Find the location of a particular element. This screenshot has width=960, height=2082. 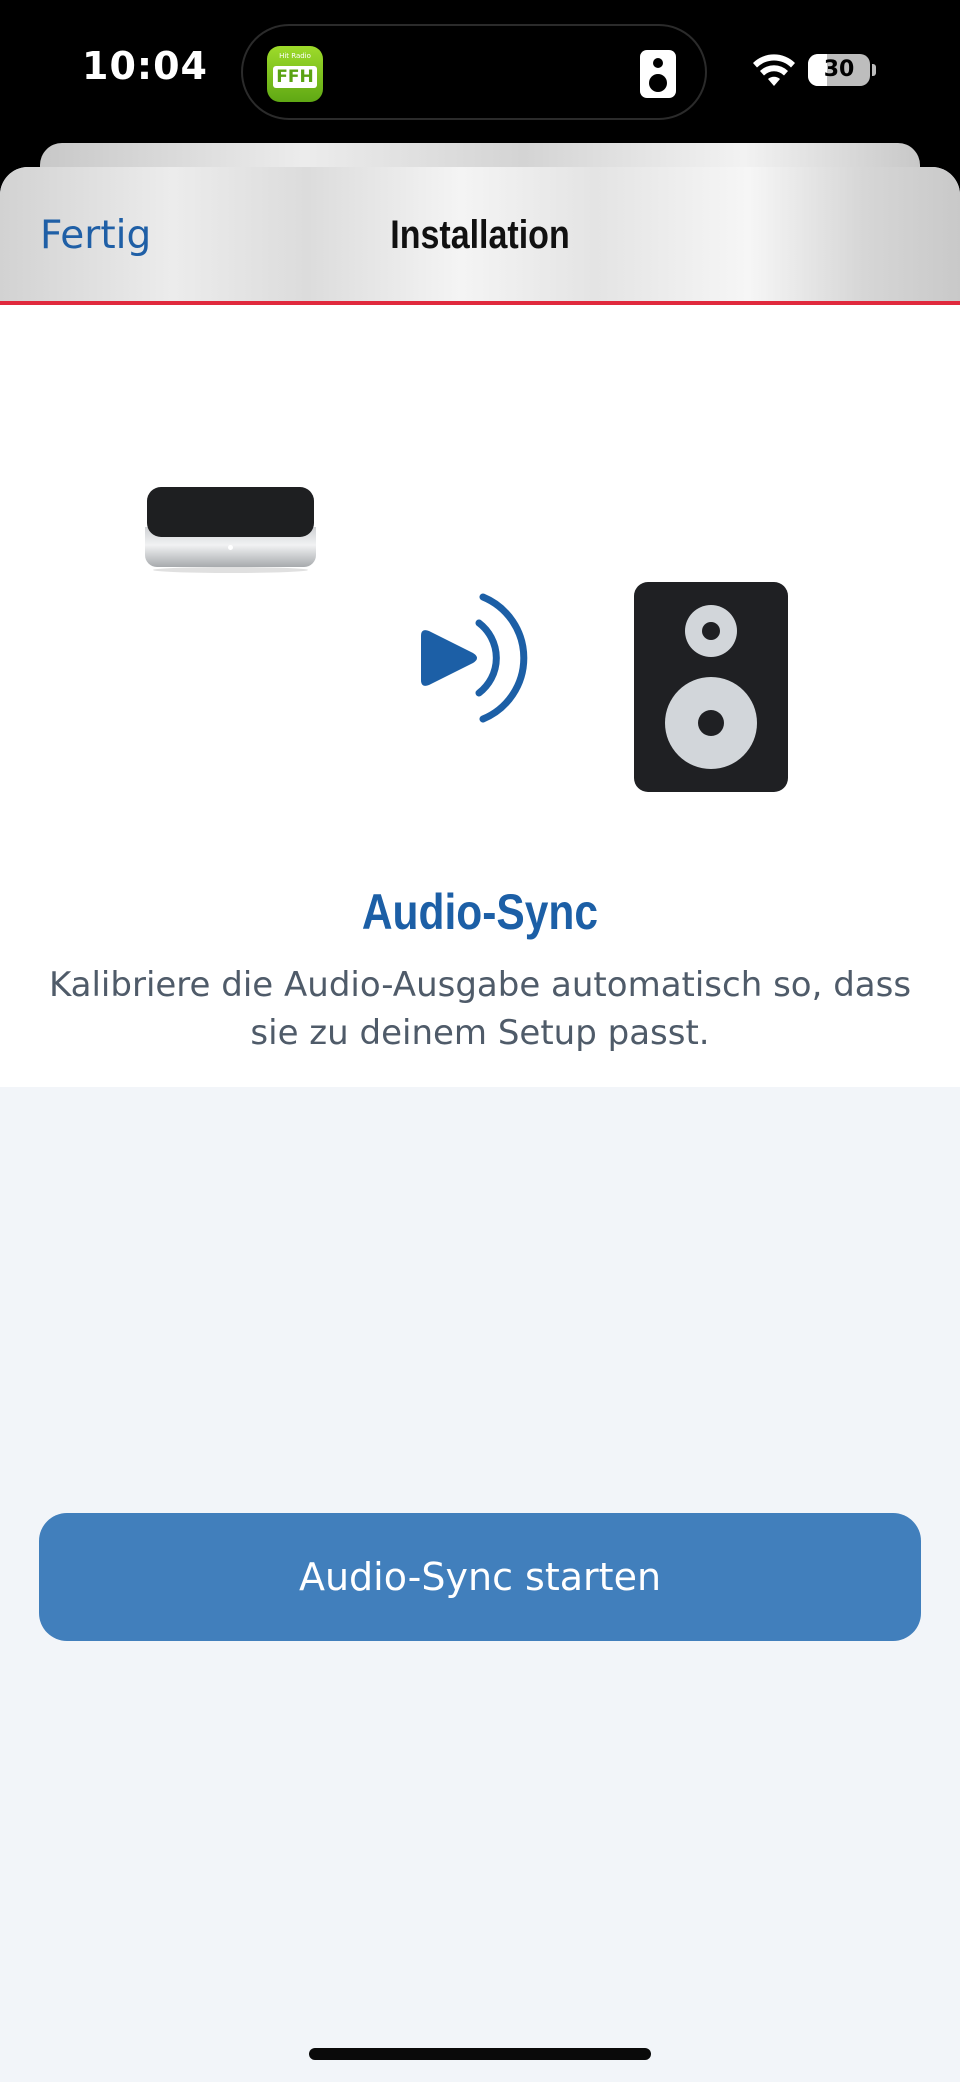

battery-icon: 30 is located at coordinates (839, 70).